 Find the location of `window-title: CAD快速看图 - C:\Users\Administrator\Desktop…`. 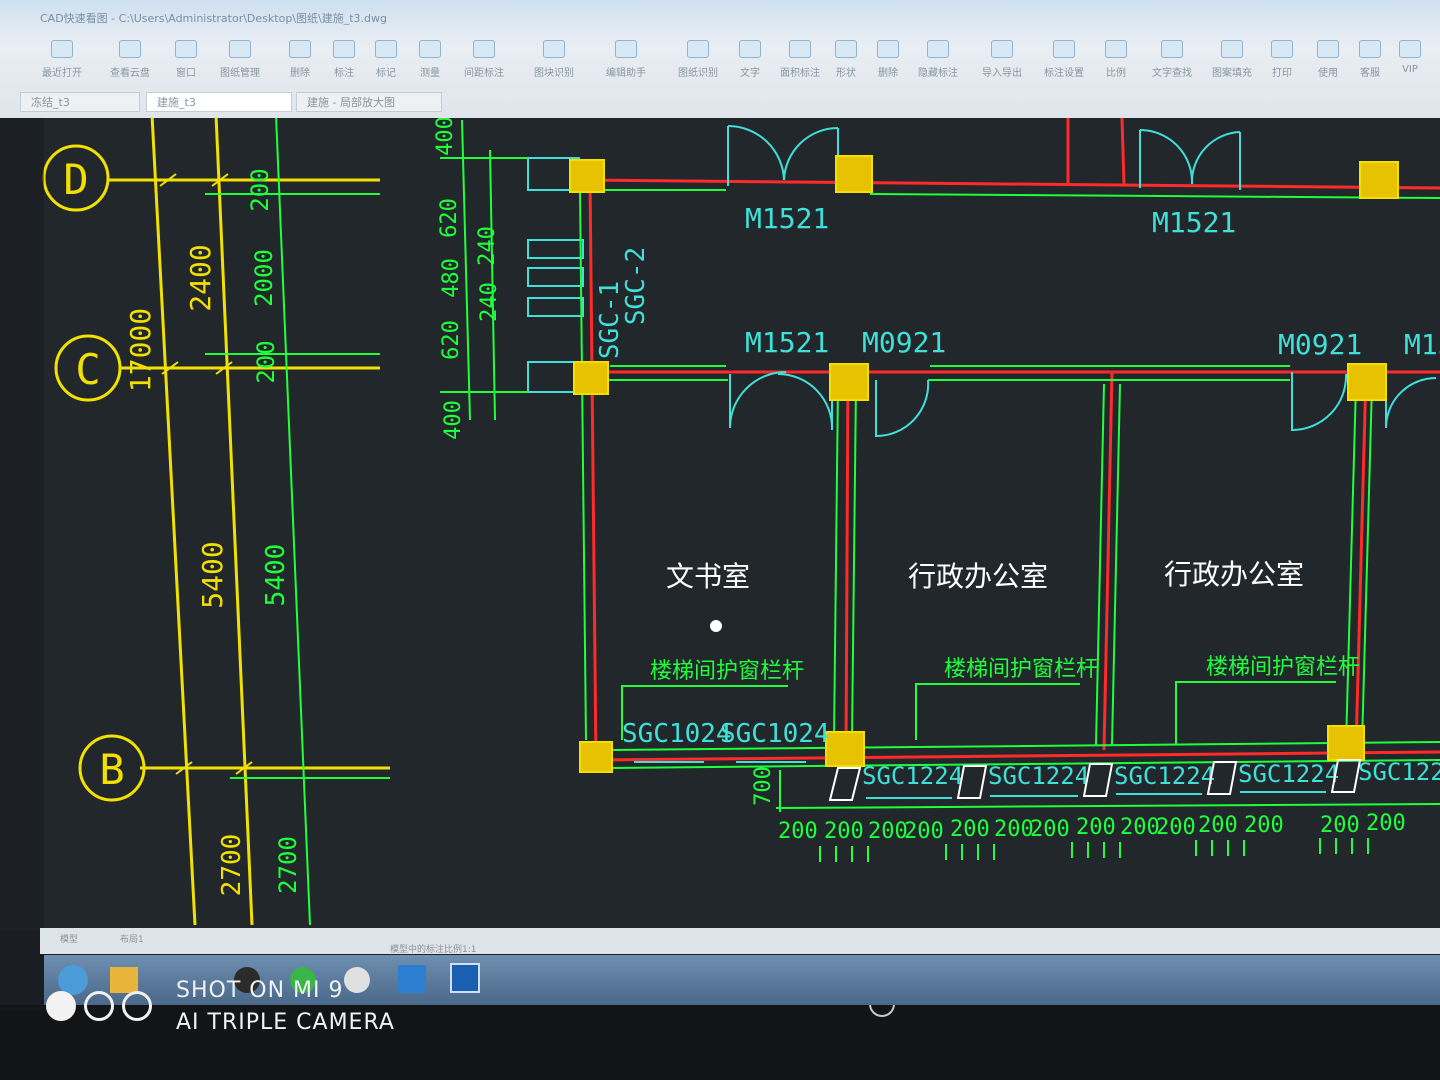

window-title: CAD快速看图 - C:\Users\Administrator\Desktop… is located at coordinates (213, 18).